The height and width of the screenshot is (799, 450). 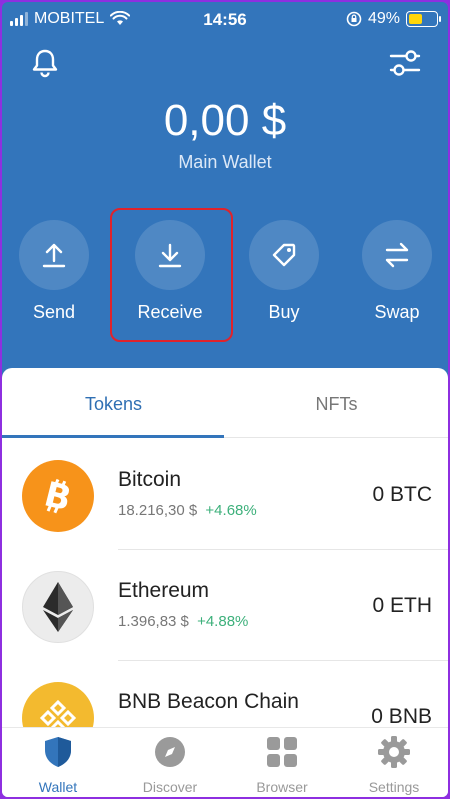 What do you see at coordinates (223, 621) in the screenshot?
I see `token-change: +4.88%` at bounding box center [223, 621].